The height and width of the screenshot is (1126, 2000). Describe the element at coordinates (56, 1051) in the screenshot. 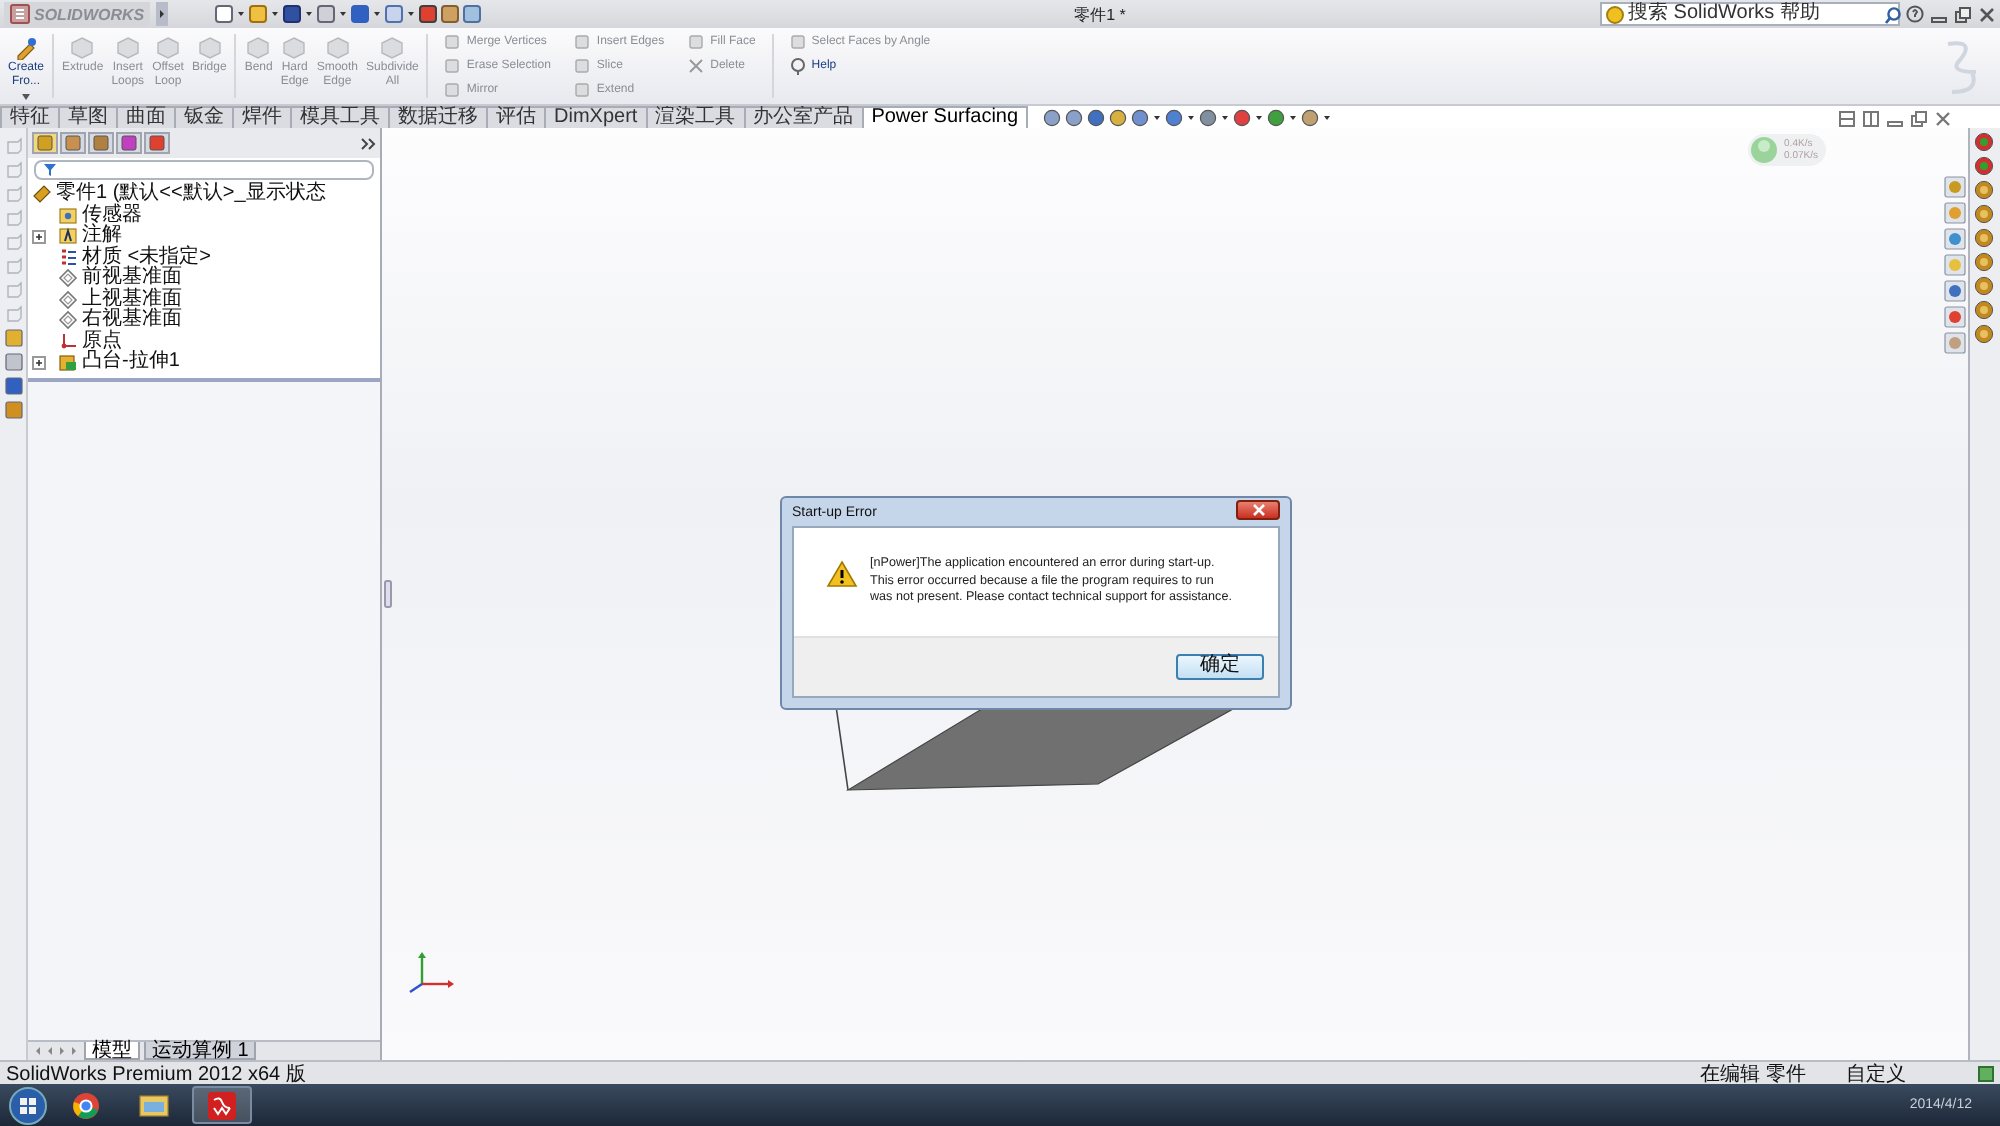

I see `scroll-arrows-icon` at that location.